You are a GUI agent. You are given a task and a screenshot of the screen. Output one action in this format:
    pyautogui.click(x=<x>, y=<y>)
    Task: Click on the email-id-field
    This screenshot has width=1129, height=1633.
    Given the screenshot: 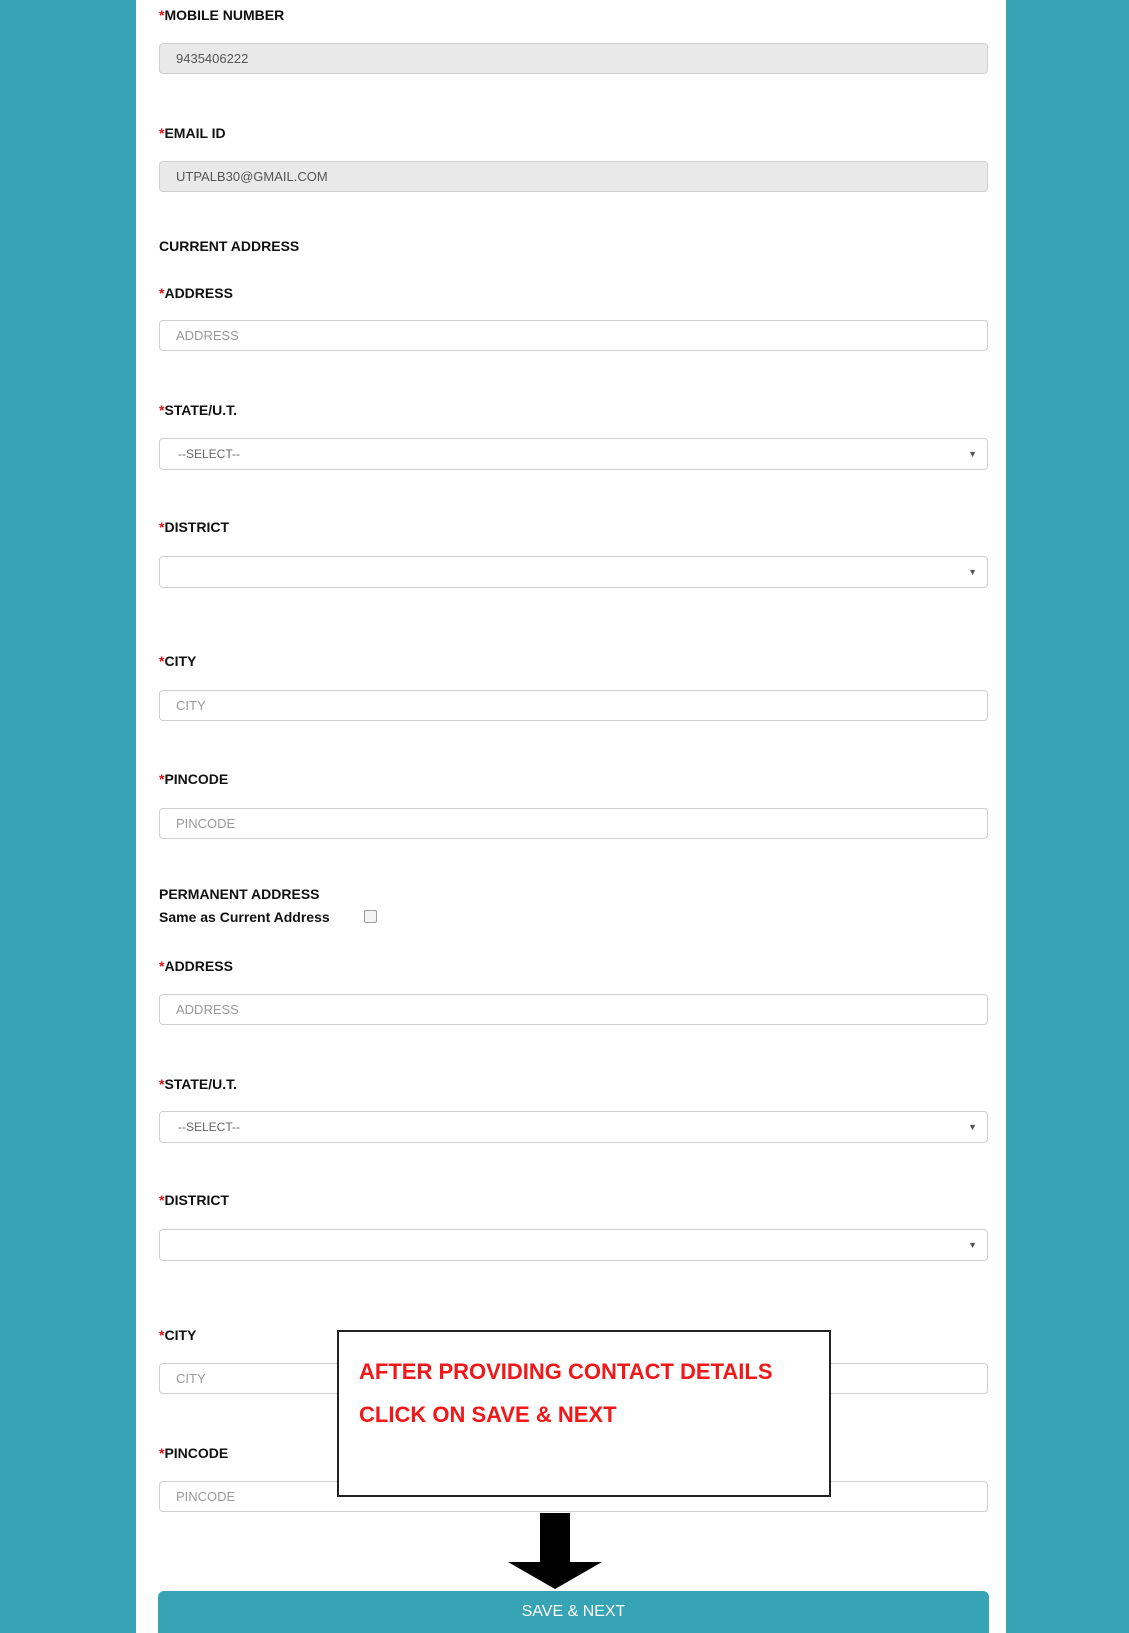 What is the action you would take?
    pyautogui.click(x=573, y=176)
    